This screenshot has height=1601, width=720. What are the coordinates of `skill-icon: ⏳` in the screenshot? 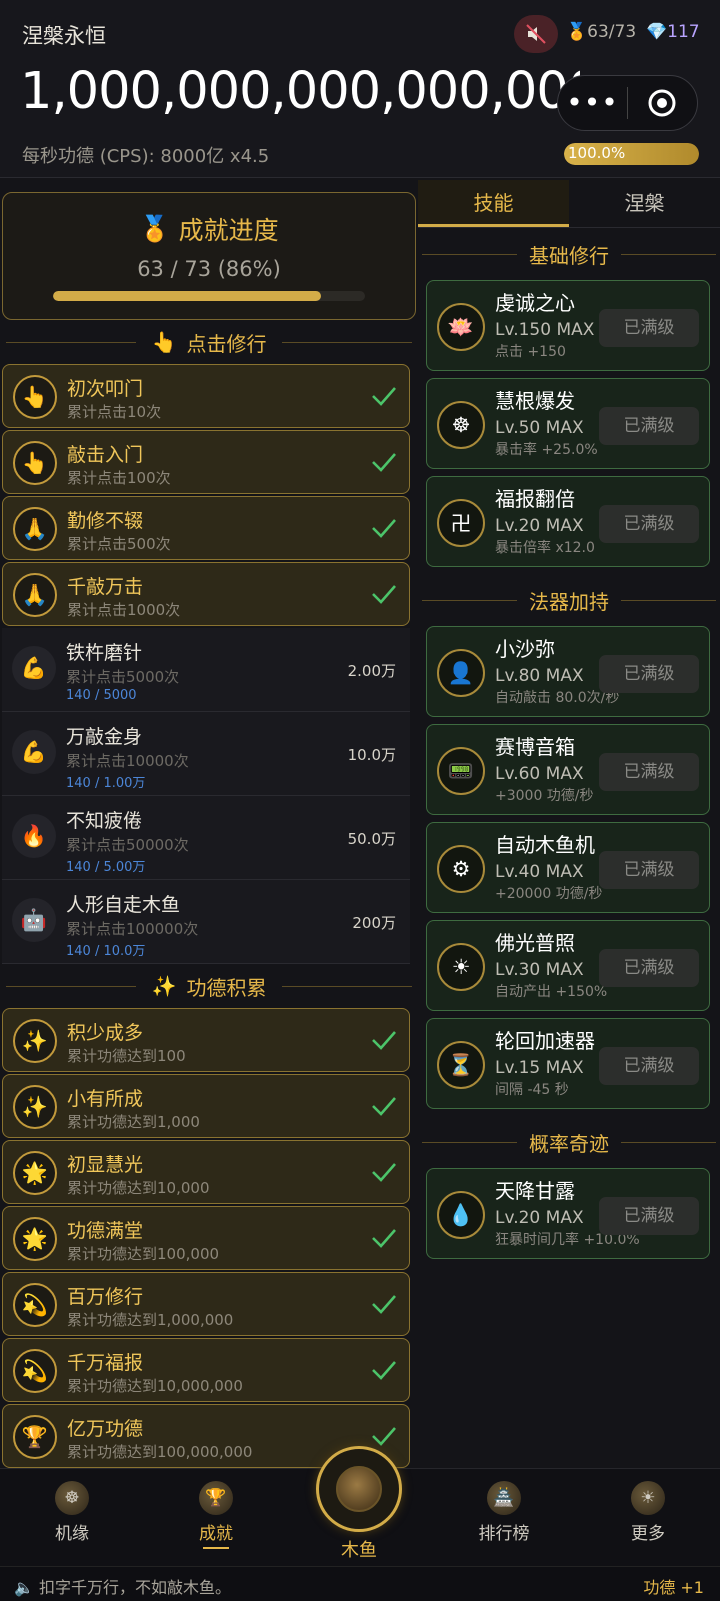 It's located at (461, 1065).